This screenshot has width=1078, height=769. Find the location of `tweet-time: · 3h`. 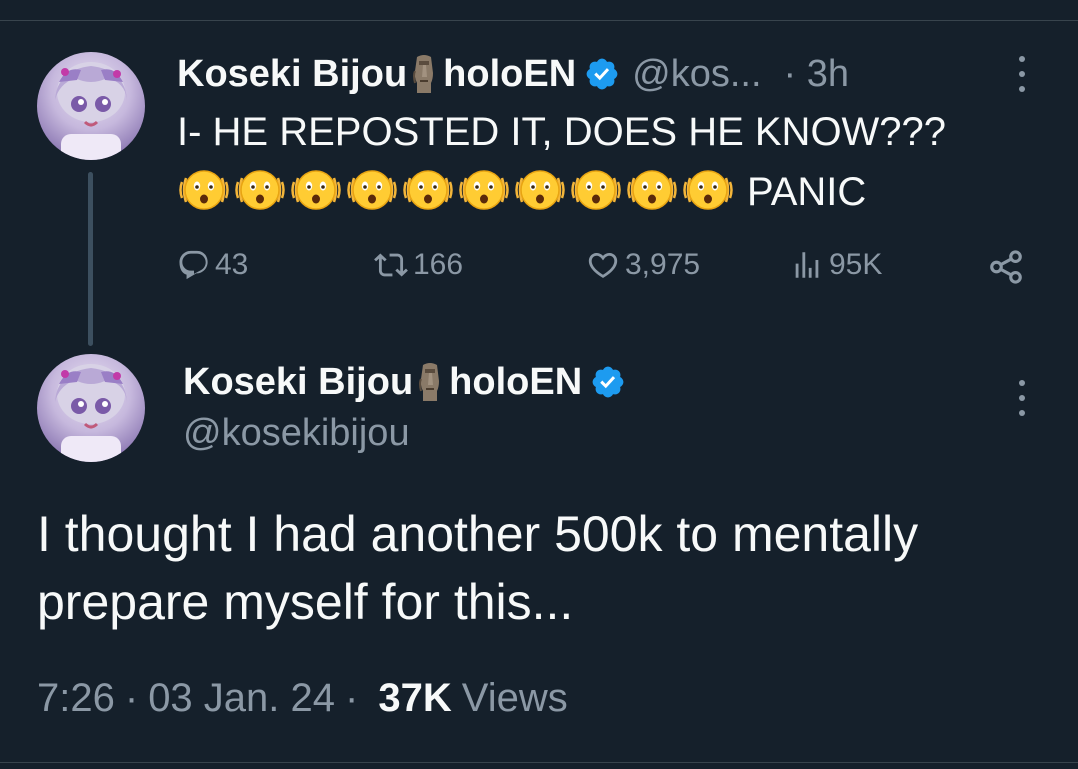

tweet-time: · 3h is located at coordinates (816, 74).